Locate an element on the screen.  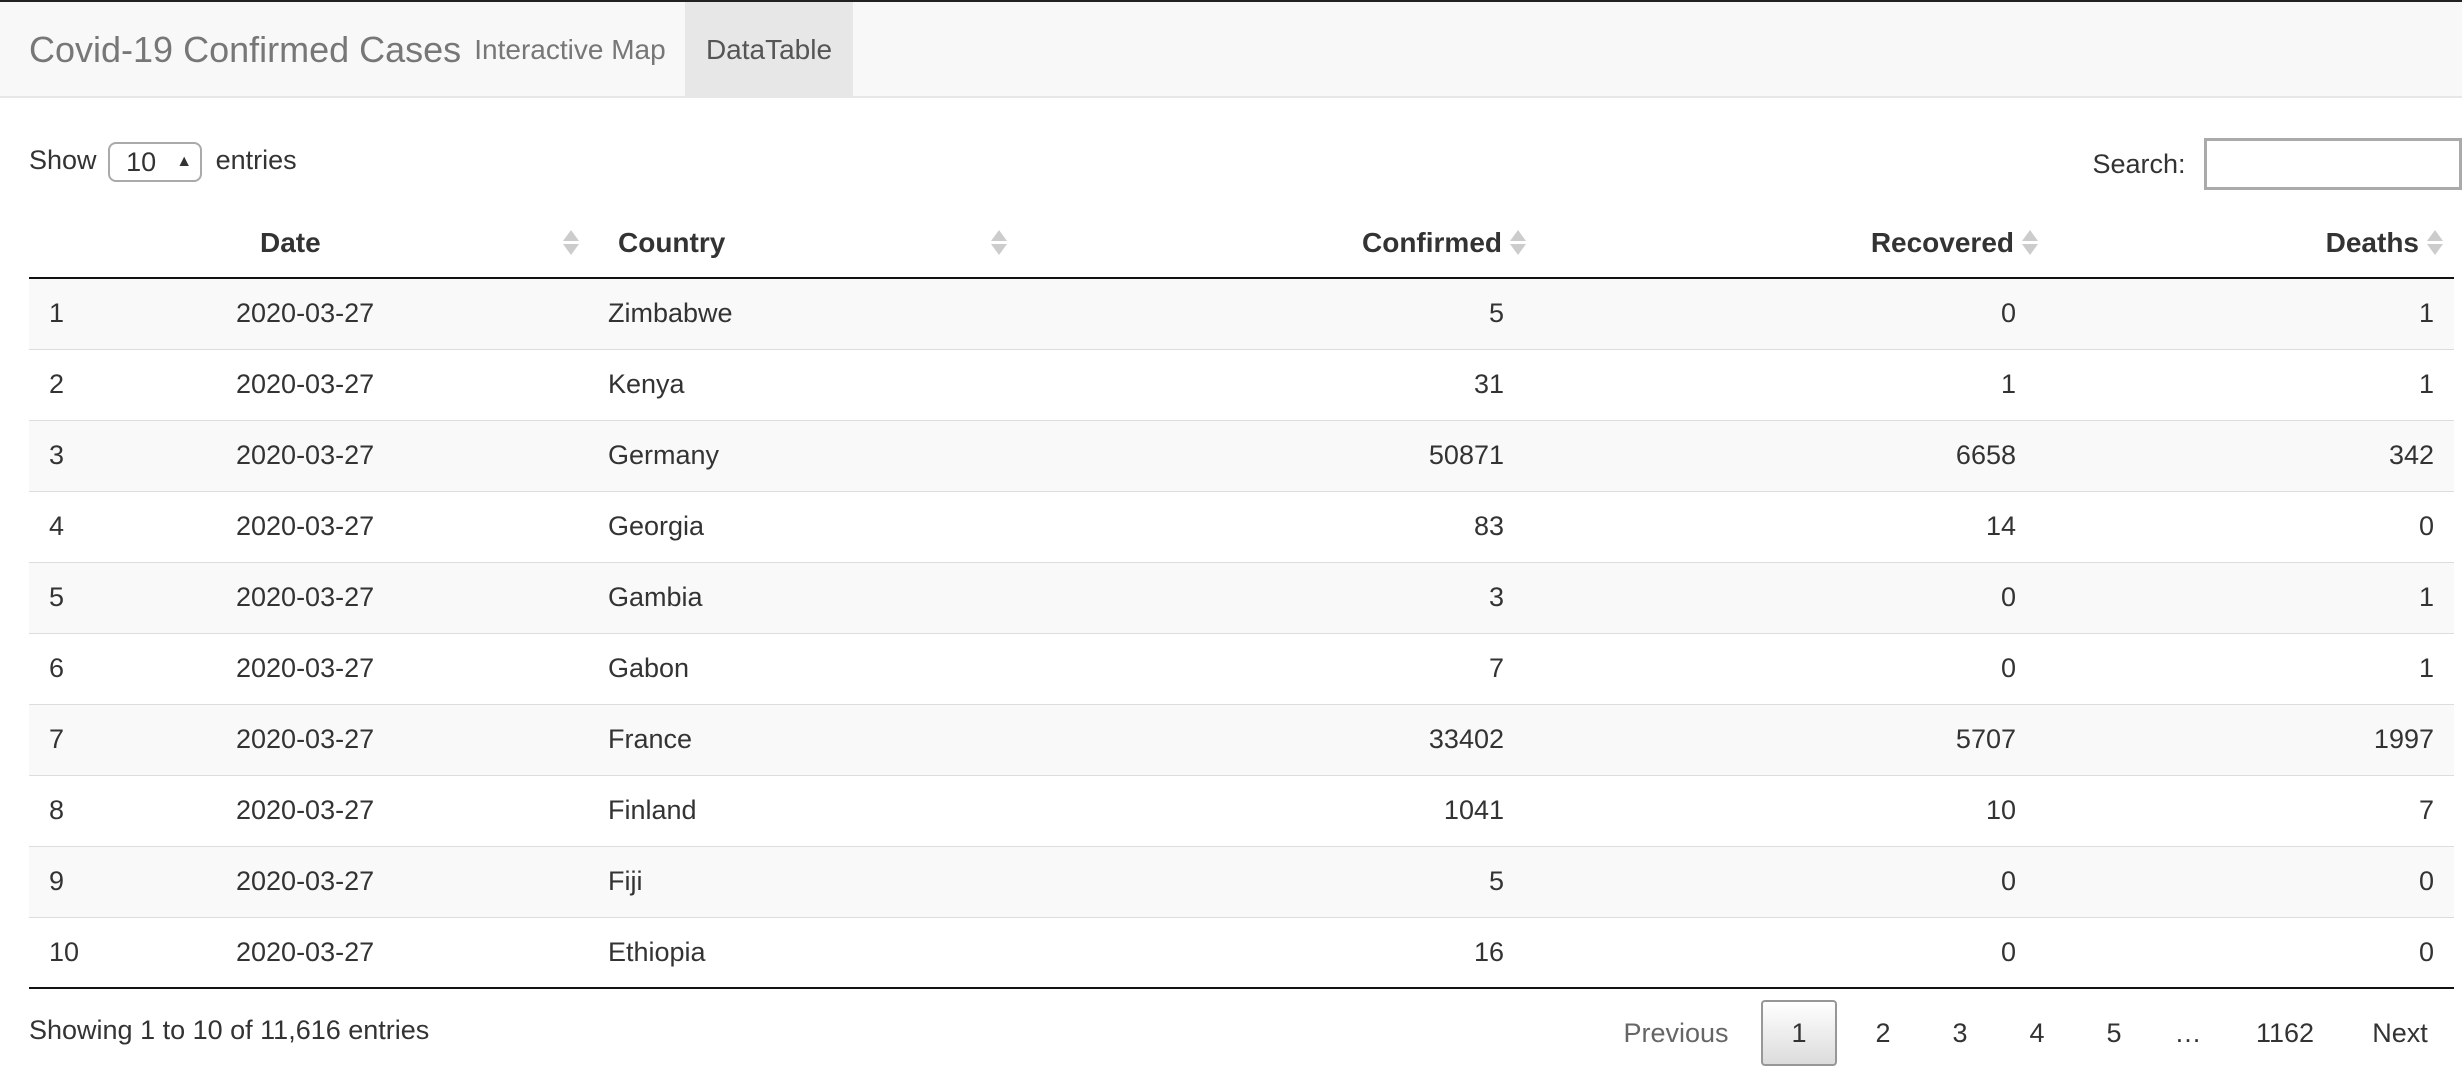
column-header-label: Date is located at coordinates (290, 242).